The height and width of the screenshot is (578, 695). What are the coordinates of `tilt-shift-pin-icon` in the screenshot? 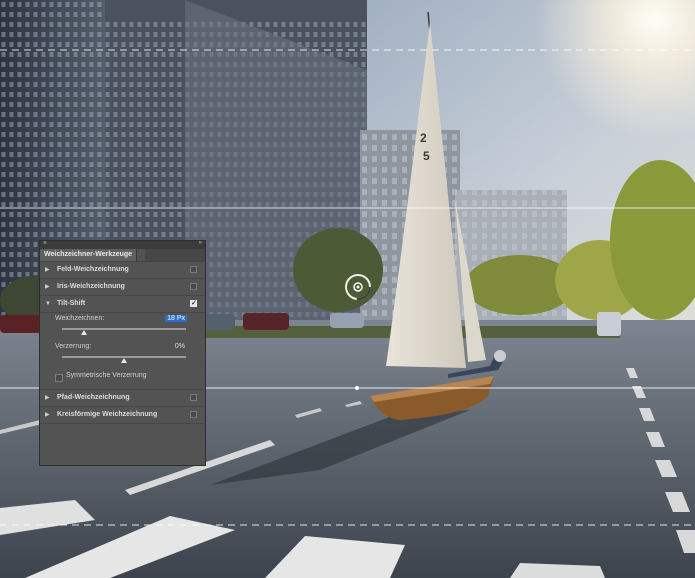 It's located at (358, 287).